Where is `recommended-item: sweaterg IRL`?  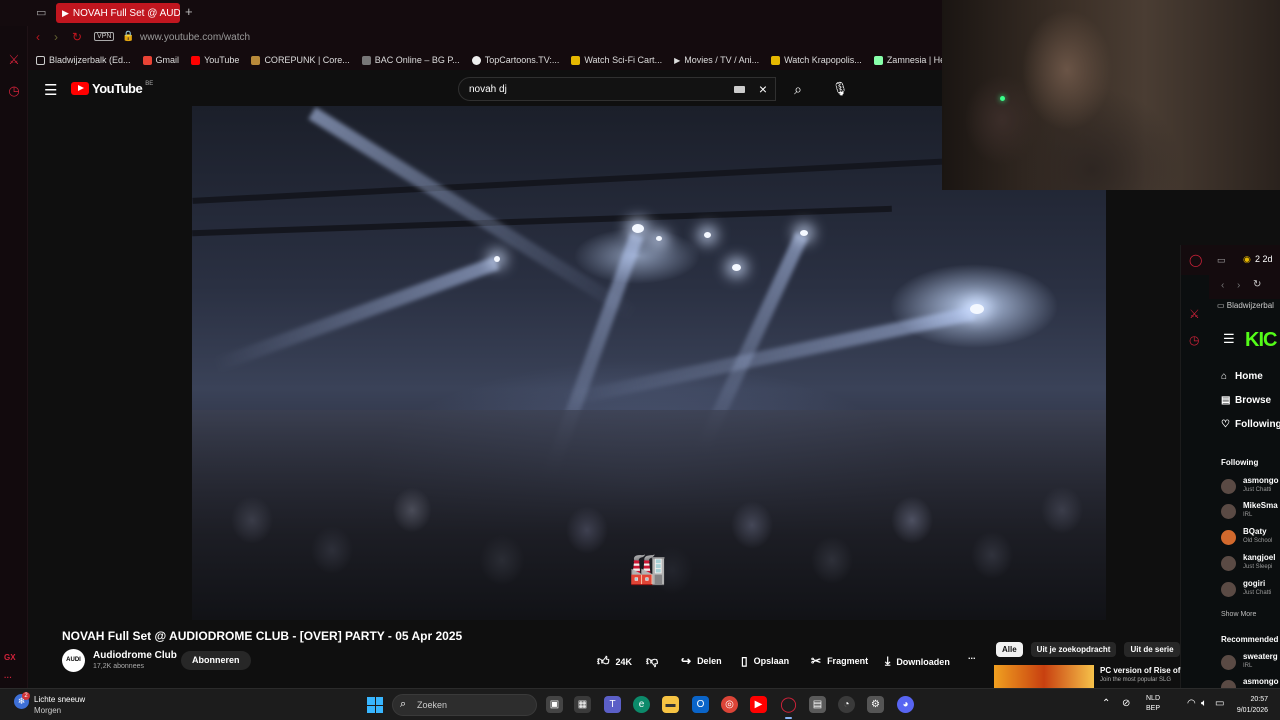 recommended-item: sweaterg IRL is located at coordinates (1250, 663).